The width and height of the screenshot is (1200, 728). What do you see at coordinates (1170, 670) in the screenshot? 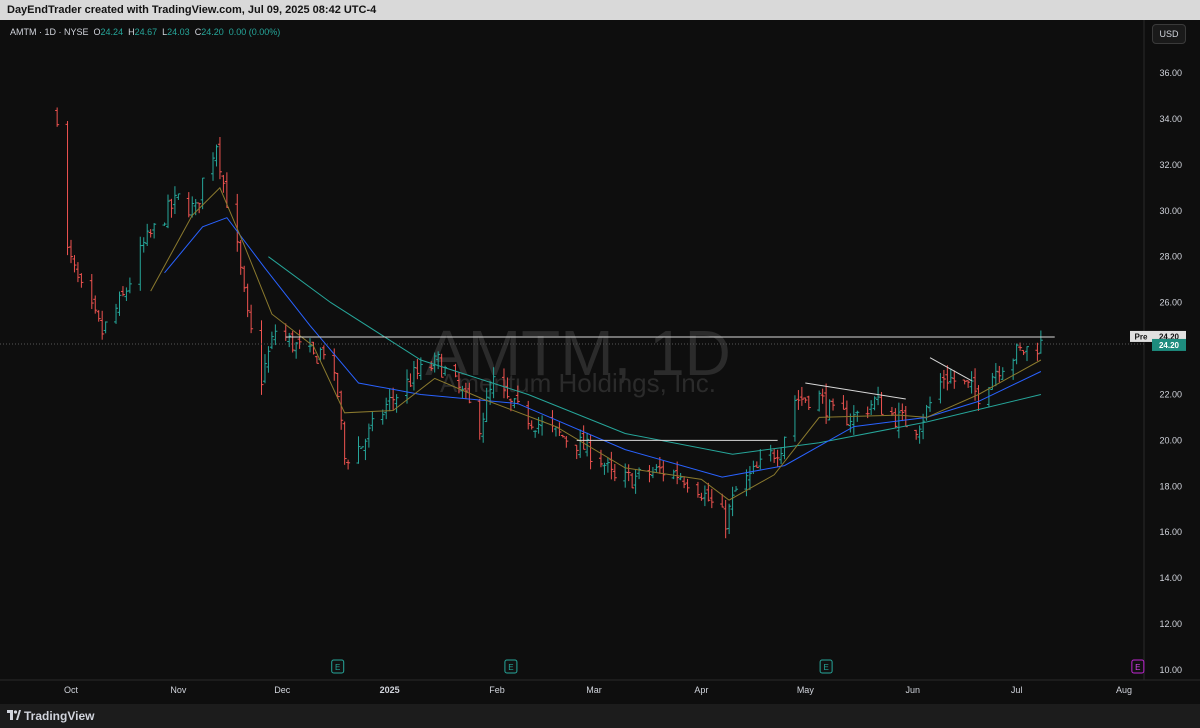
I see `y-tick-label: 10.00` at bounding box center [1170, 670].